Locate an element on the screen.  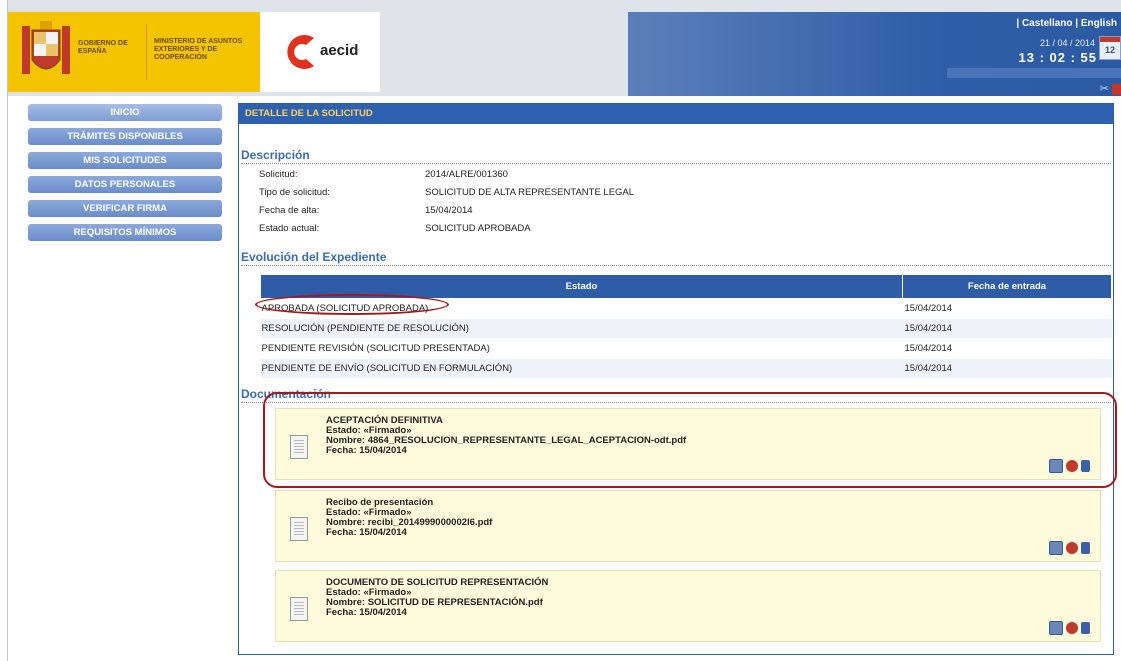
panel-title: DETALLE DE LA SOLICITUD is located at coordinates (676, 114).